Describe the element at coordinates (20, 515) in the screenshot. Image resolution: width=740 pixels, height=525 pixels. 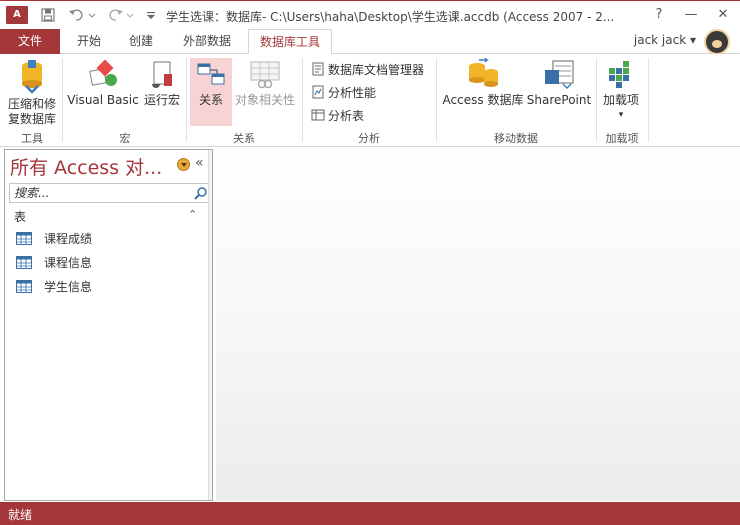
I see `status-text: 就绪` at that location.